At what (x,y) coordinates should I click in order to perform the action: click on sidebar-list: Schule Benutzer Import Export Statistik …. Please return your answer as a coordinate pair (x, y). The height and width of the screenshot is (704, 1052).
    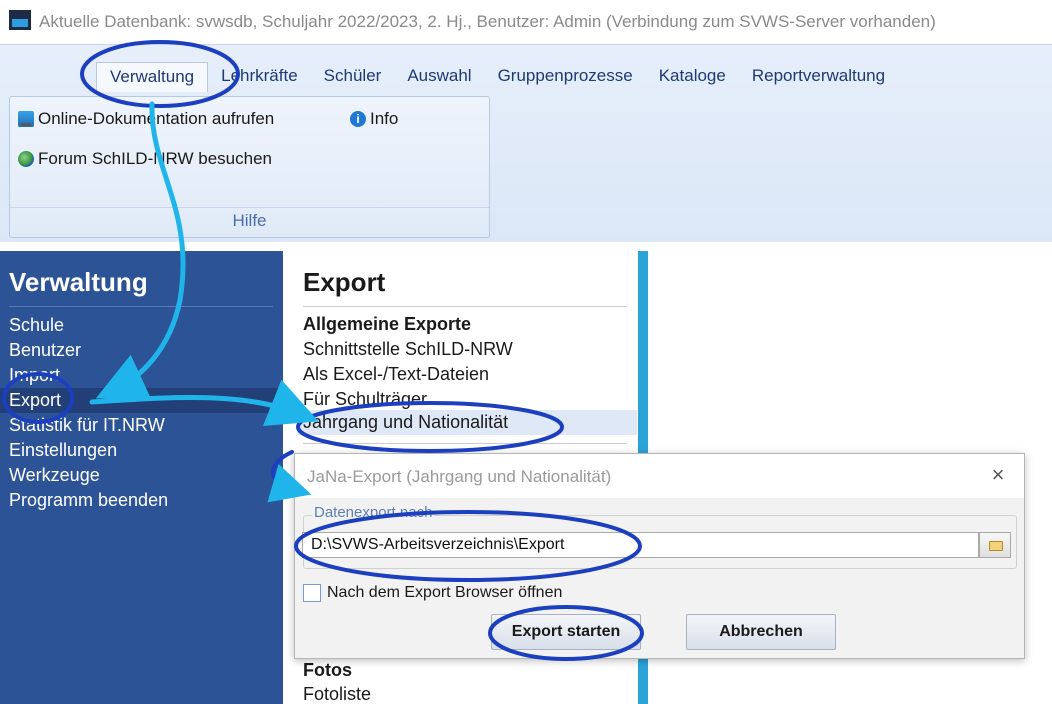
    Looking at the image, I should click on (141, 413).